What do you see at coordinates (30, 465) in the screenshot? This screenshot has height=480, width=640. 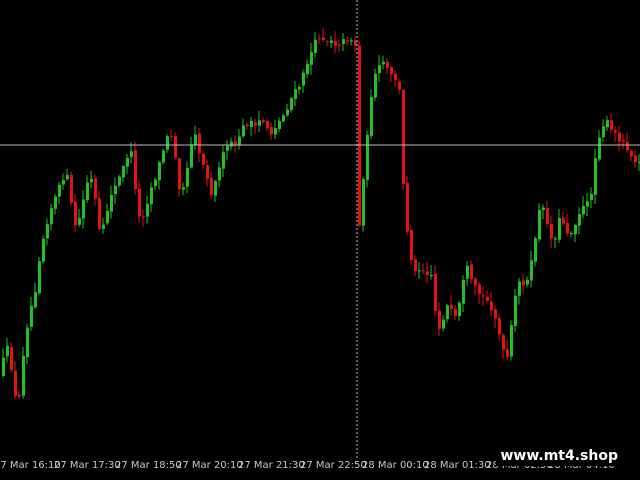 I see `time-axis-label: 27 Mar 16:10` at bounding box center [30, 465].